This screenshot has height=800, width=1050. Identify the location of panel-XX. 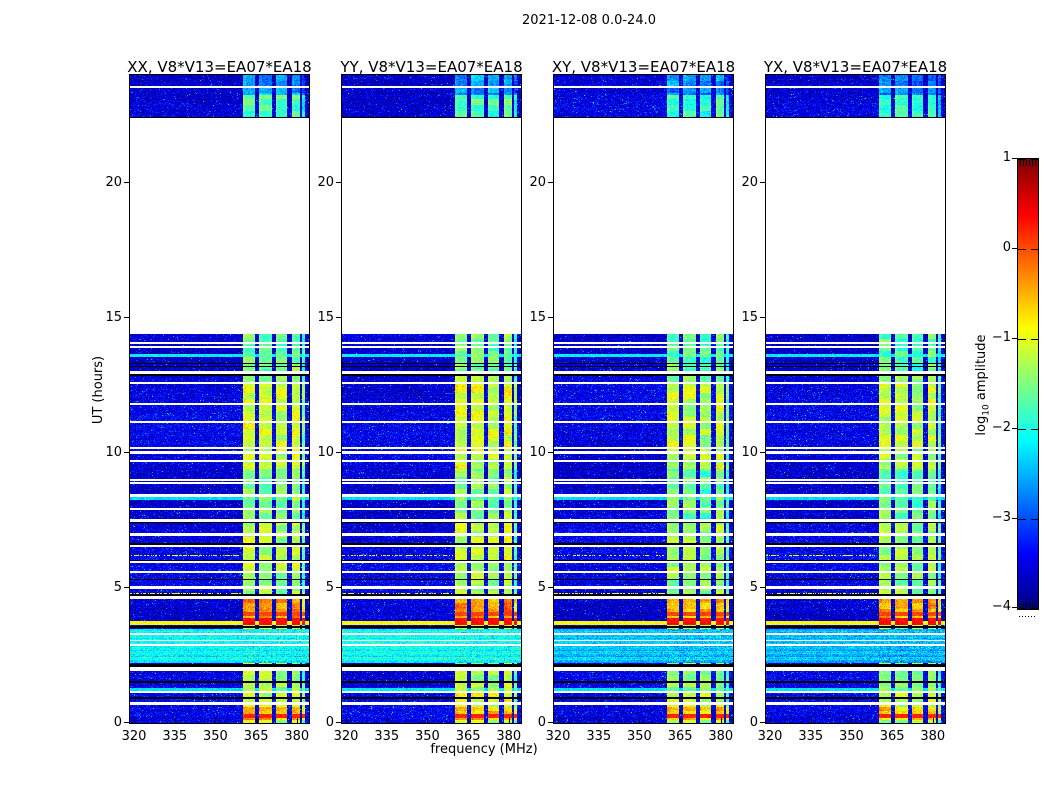
(219, 399).